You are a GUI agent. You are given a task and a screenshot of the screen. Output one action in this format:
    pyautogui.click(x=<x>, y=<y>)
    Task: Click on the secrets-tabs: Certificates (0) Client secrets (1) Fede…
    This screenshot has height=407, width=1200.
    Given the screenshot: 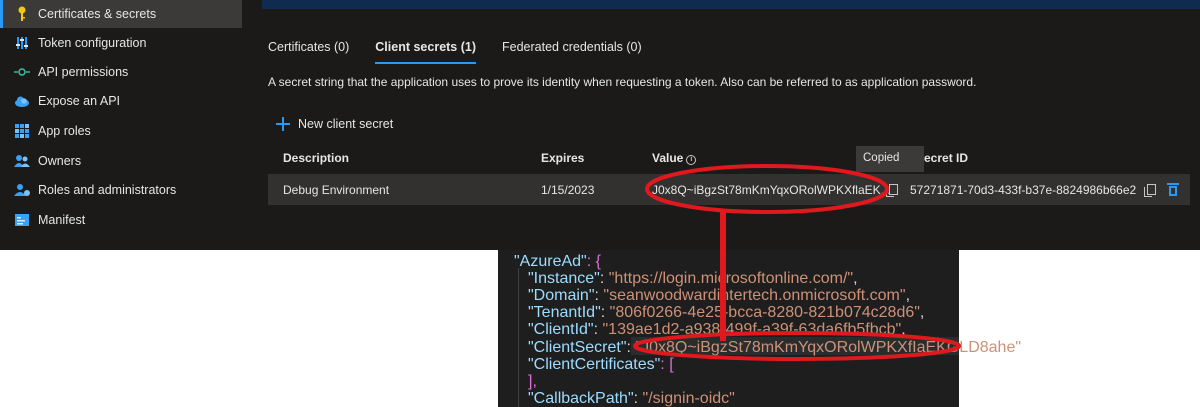 What is the action you would take?
    pyautogui.click(x=468, y=51)
    